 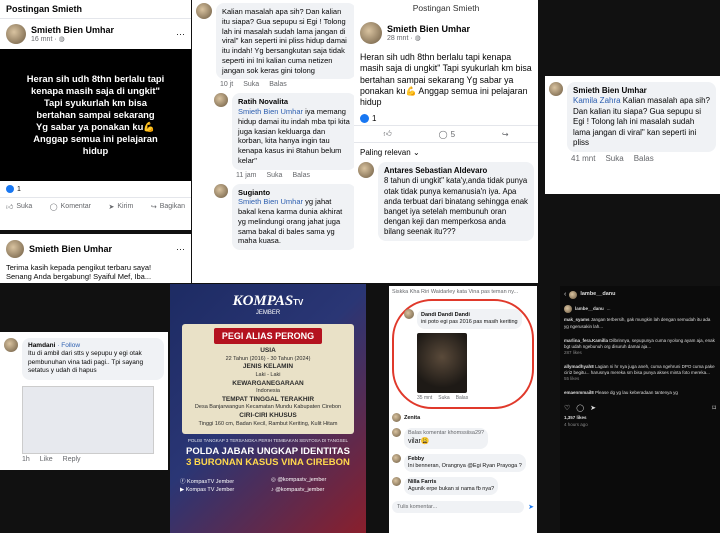 What do you see at coordinates (68, 345) in the screenshot?
I see `follow-link: · Follow` at bounding box center [68, 345].